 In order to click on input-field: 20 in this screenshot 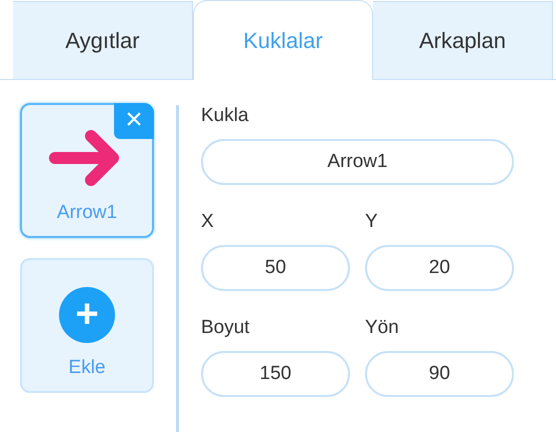, I will do `click(439, 268)`.